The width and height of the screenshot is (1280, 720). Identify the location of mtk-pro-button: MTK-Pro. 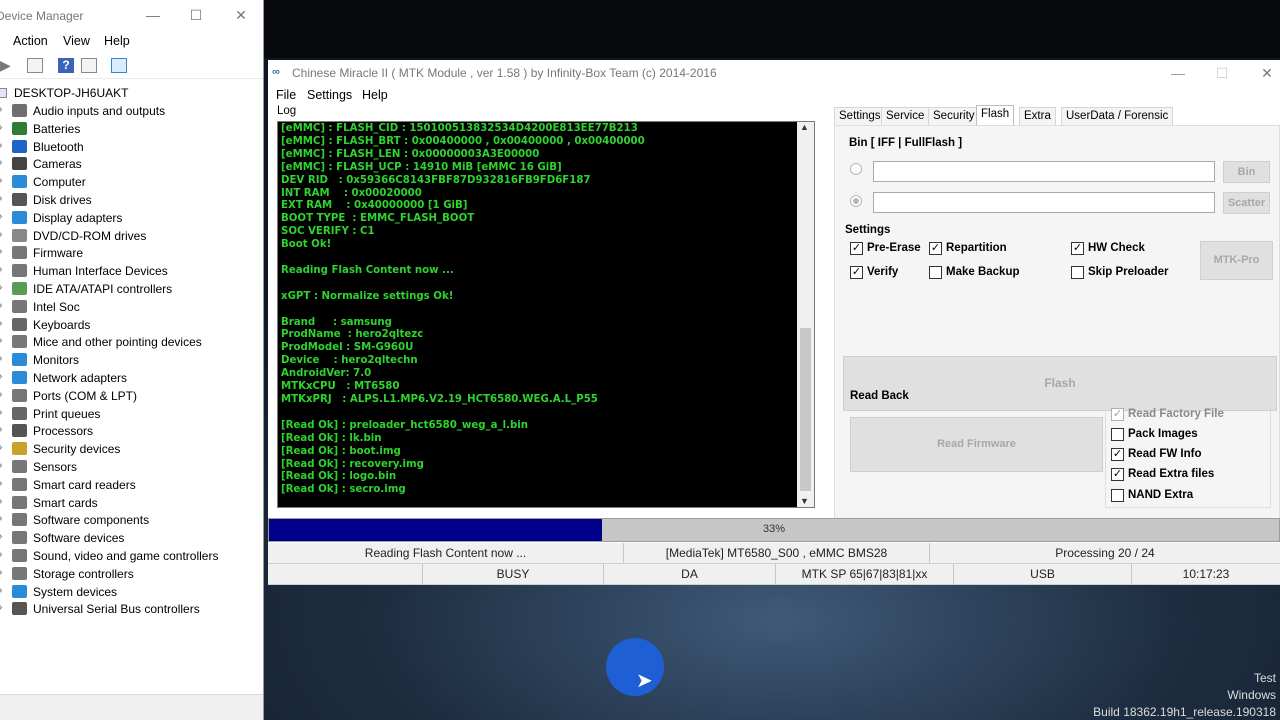
(1236, 260).